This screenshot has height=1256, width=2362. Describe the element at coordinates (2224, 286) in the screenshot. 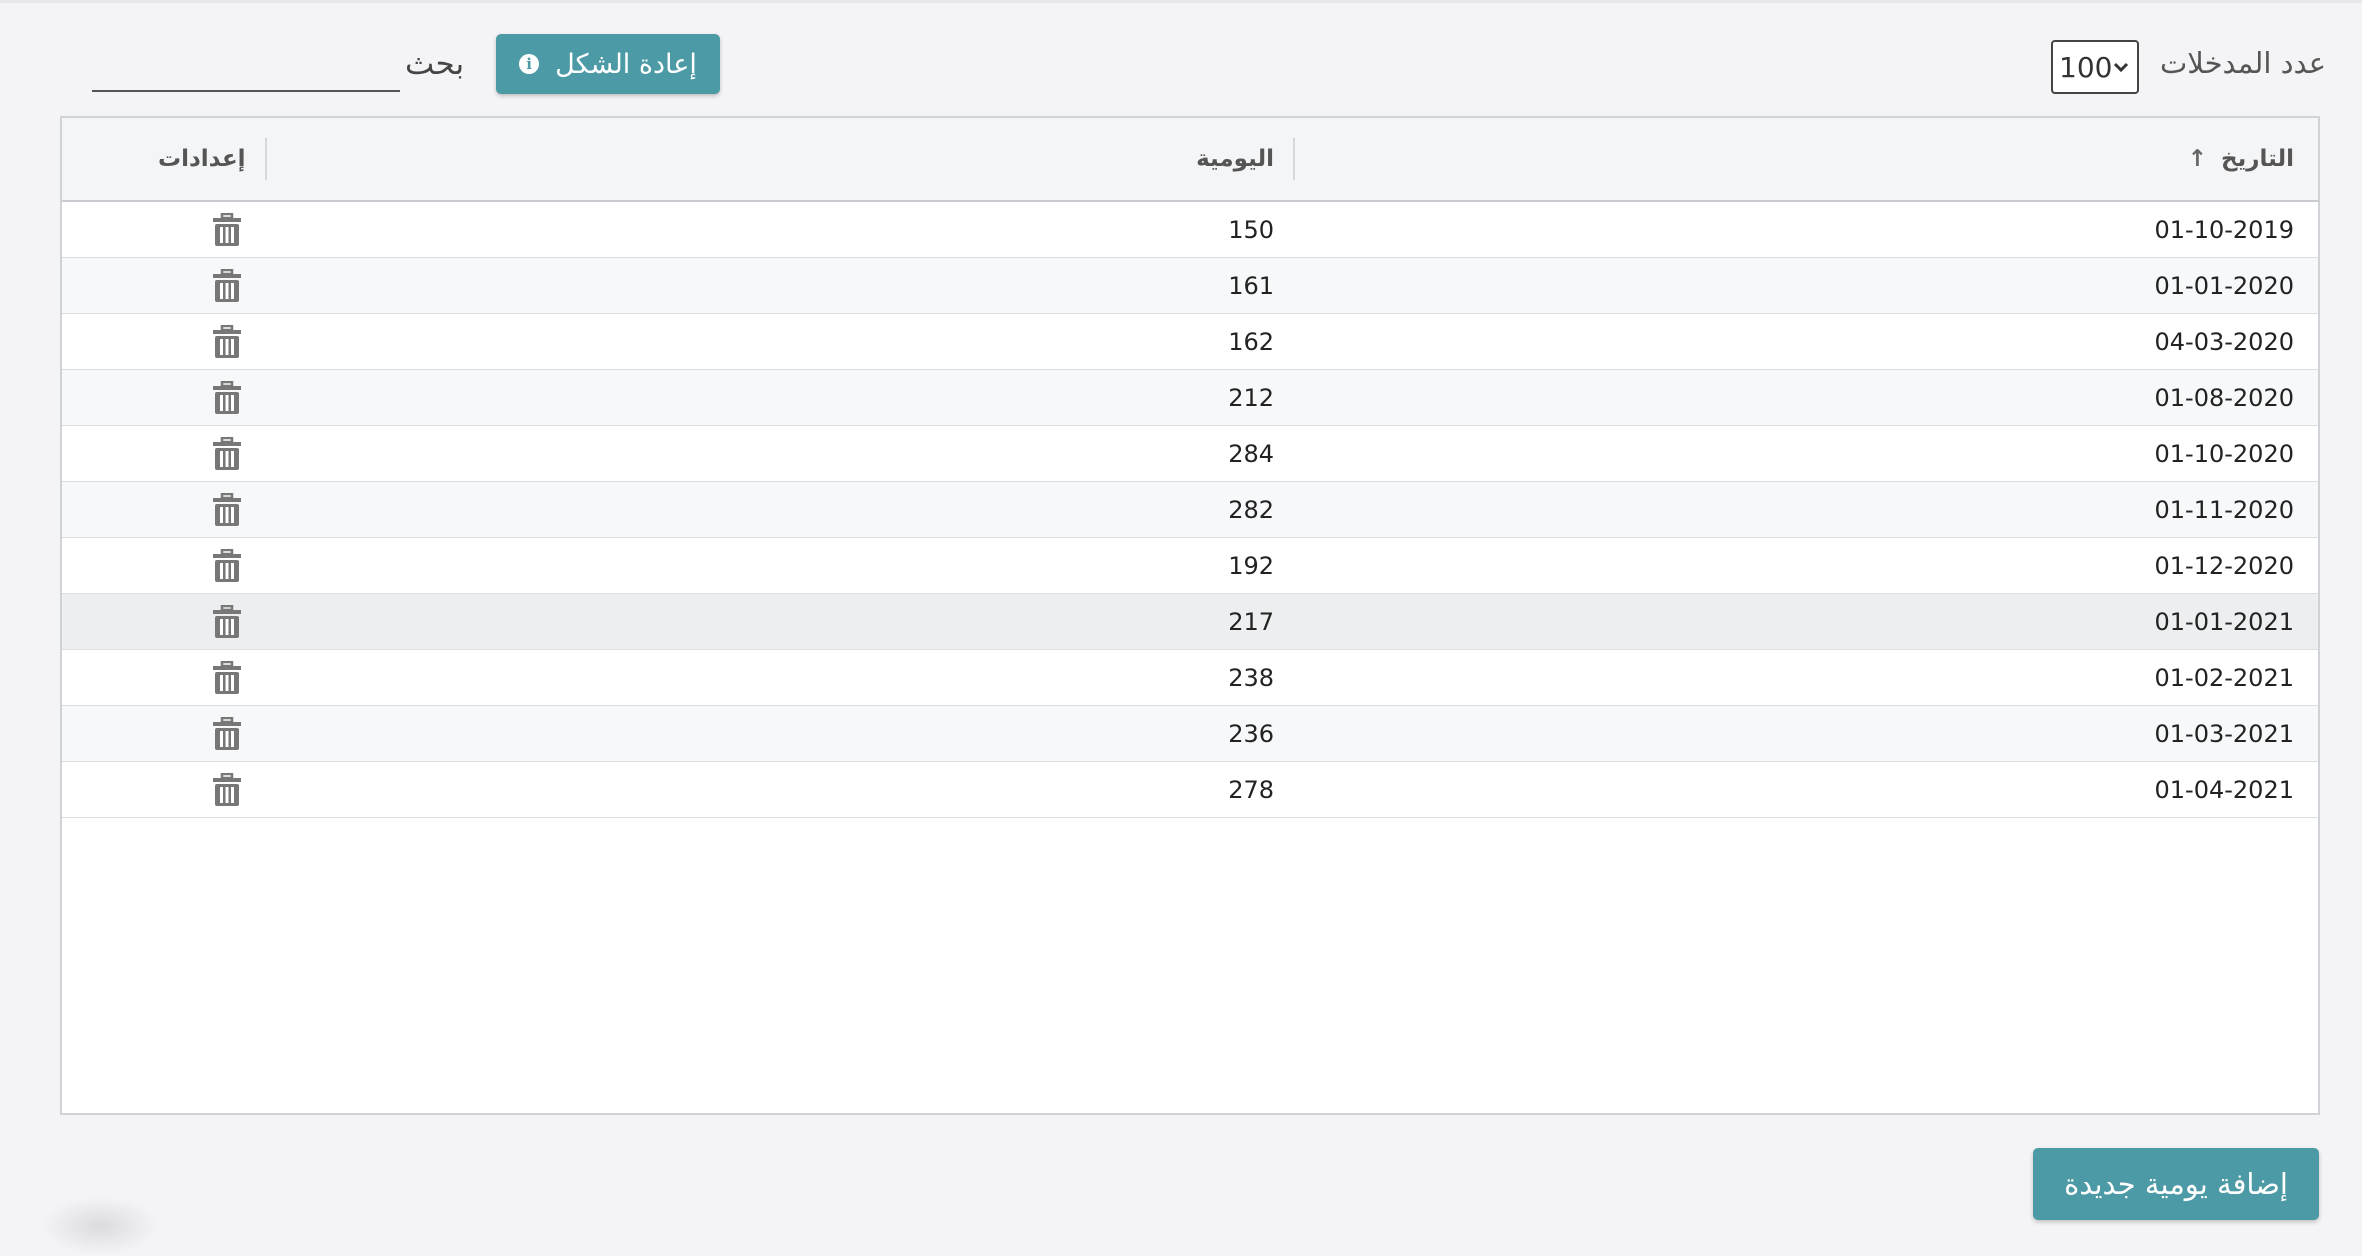

I see `cell-date: 01-01-2020` at that location.